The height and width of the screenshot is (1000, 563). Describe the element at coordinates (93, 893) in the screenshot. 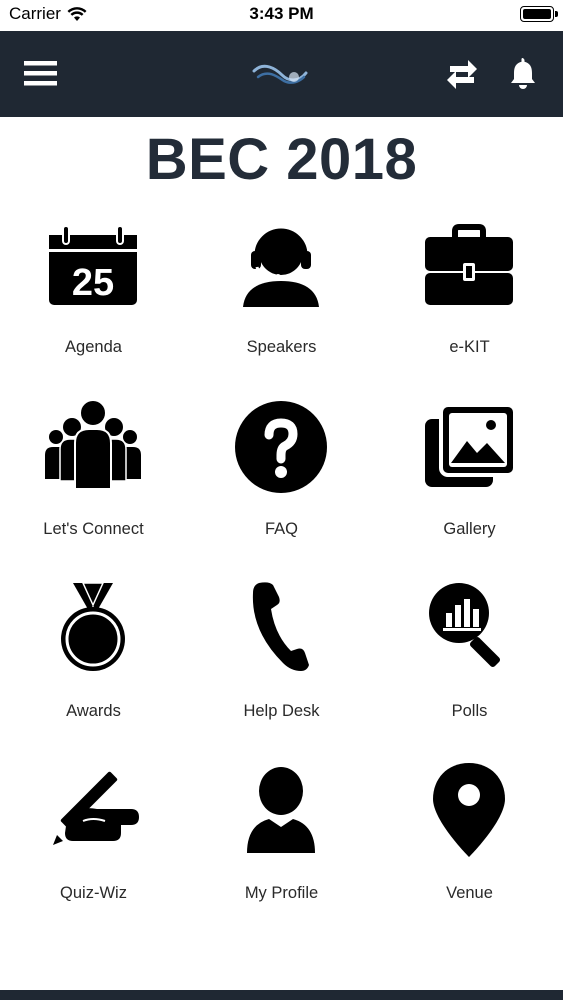

I see `tile-label: Quiz-Wiz` at that location.